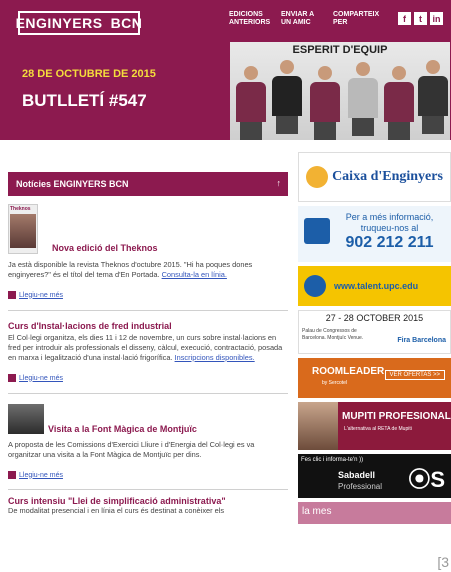 The width and height of the screenshot is (451, 572). I want to click on nav-previous-editions: EDICIONS ANTERIORS, so click(249, 19).